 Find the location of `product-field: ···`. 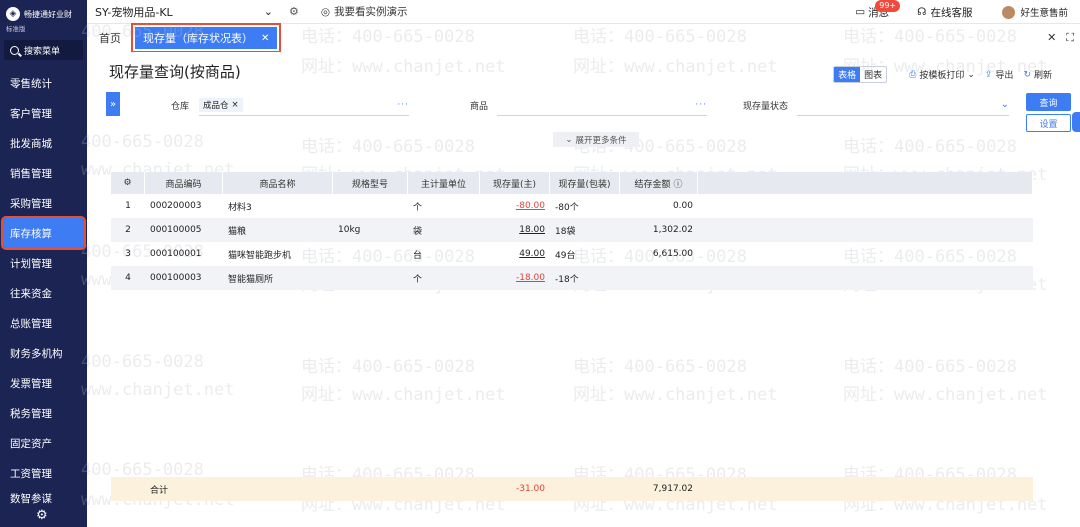

product-field: ··· is located at coordinates (602, 105).